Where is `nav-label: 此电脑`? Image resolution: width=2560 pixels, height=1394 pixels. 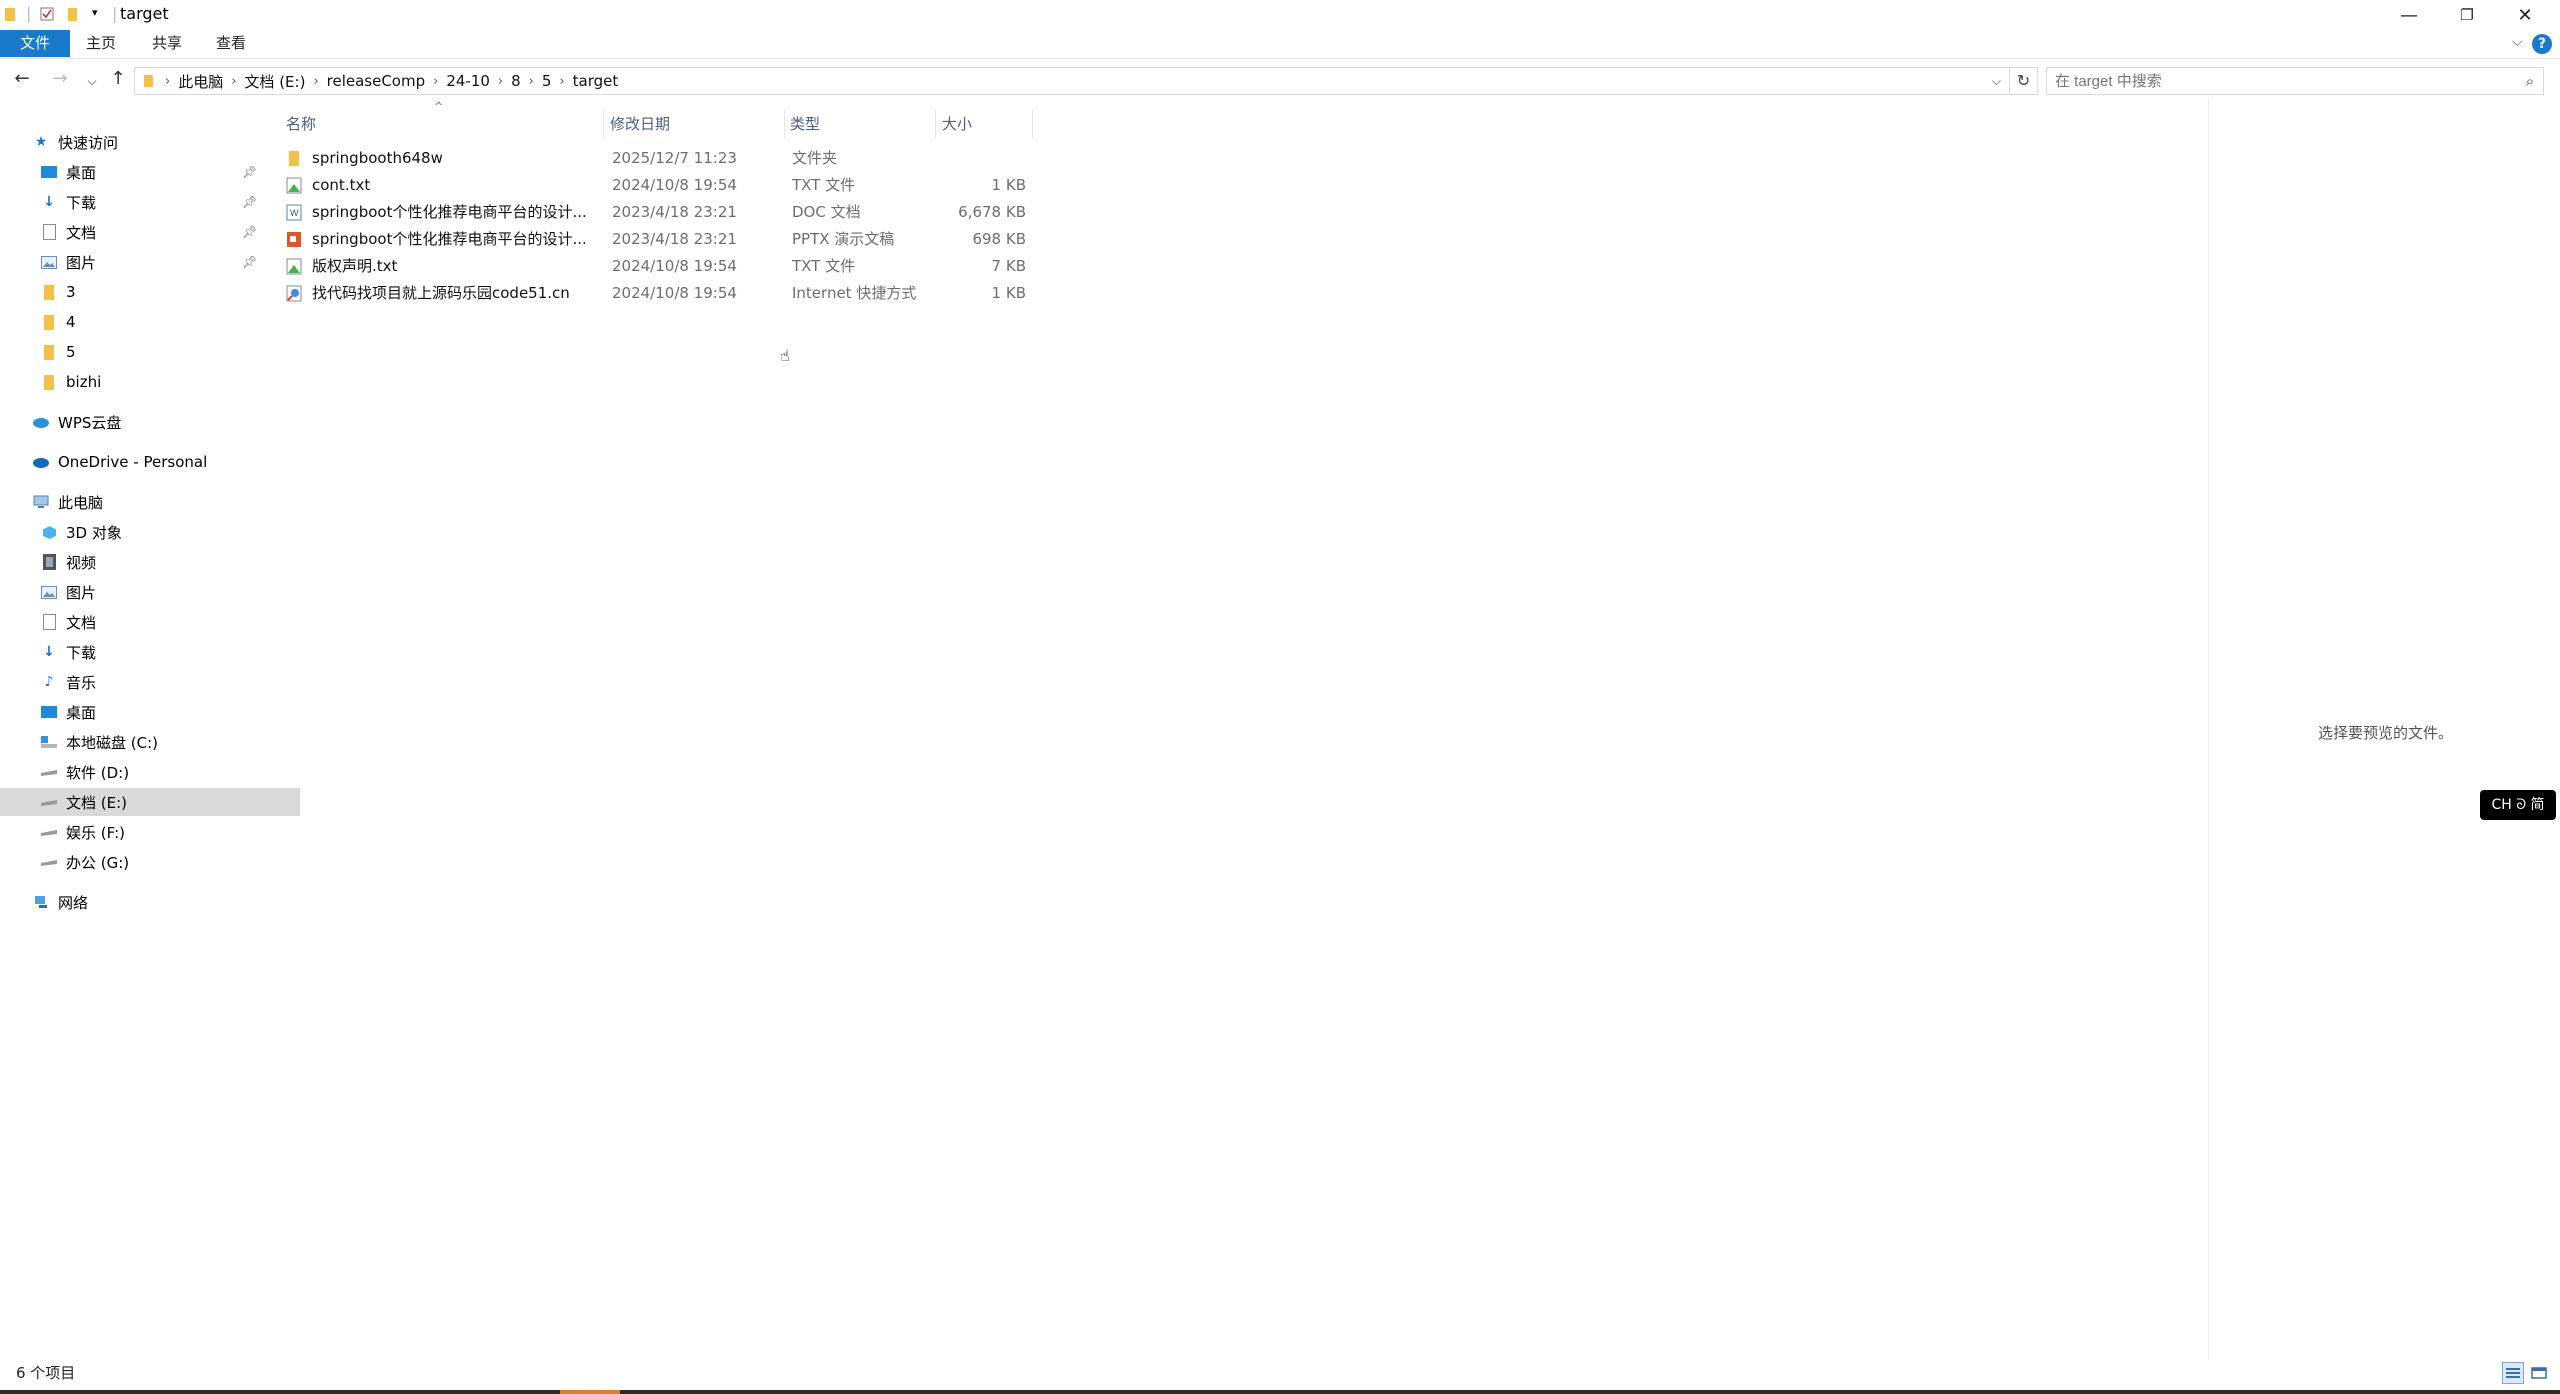 nav-label: 此电脑 is located at coordinates (81, 502).